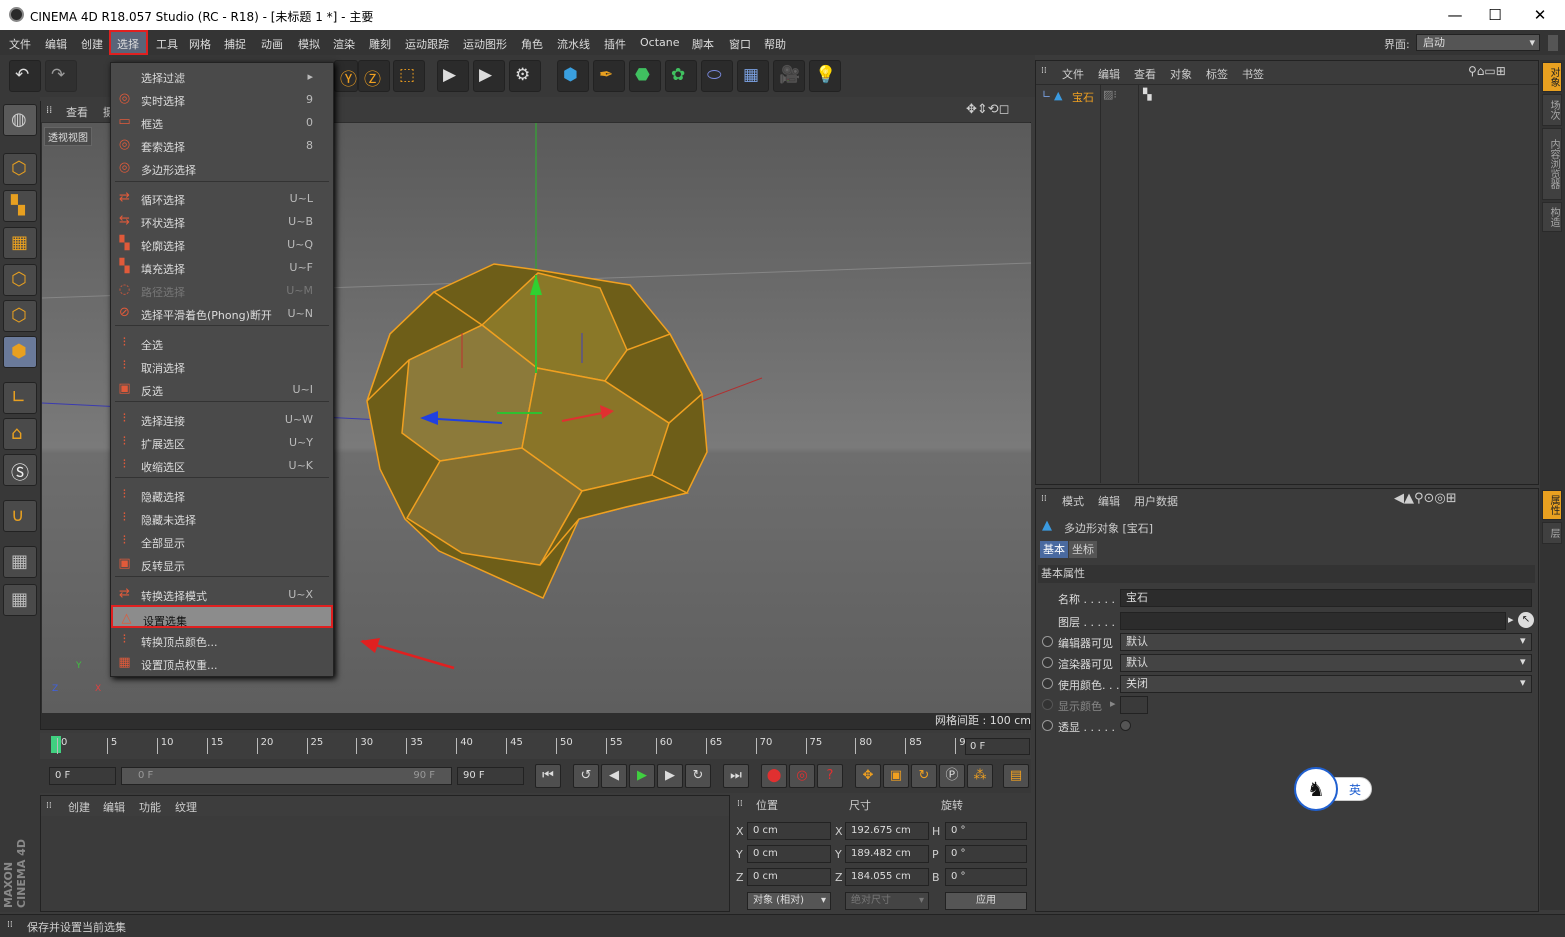 Image resolution: width=1565 pixels, height=937 pixels. Describe the element at coordinates (286, 776) in the screenshot. I see `range-slider: 0 F 90 F` at that location.